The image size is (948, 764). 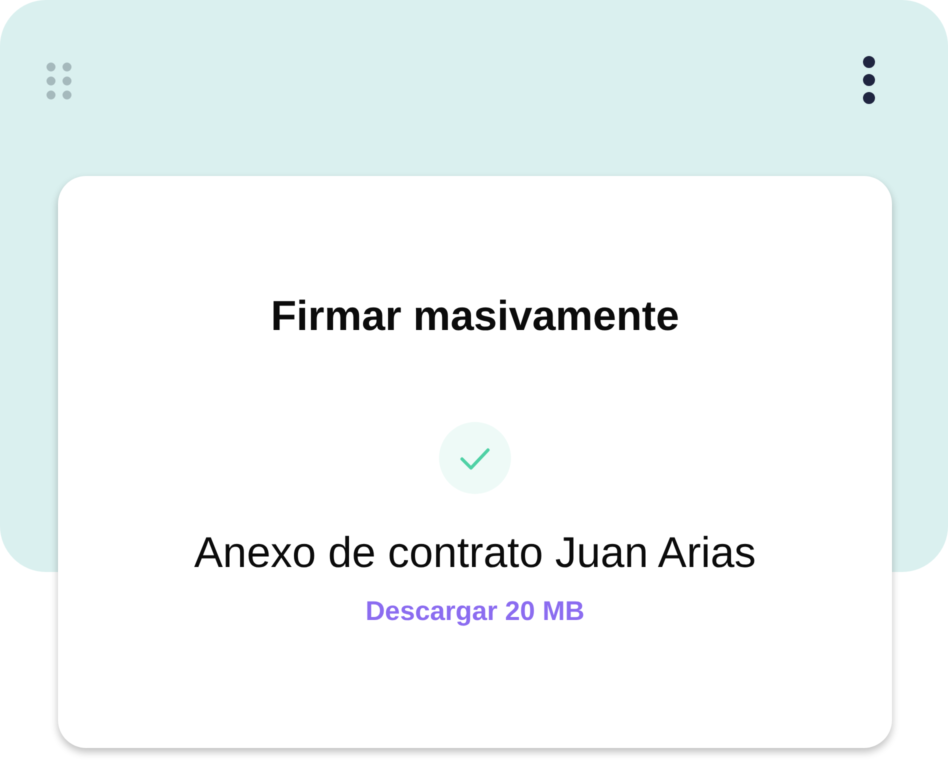 I want to click on drag-handle-icon, so click(x=59, y=81).